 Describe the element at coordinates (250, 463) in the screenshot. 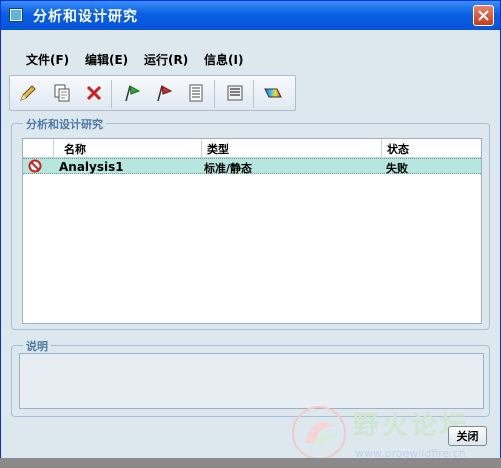

I see `taskbar-strip` at that location.